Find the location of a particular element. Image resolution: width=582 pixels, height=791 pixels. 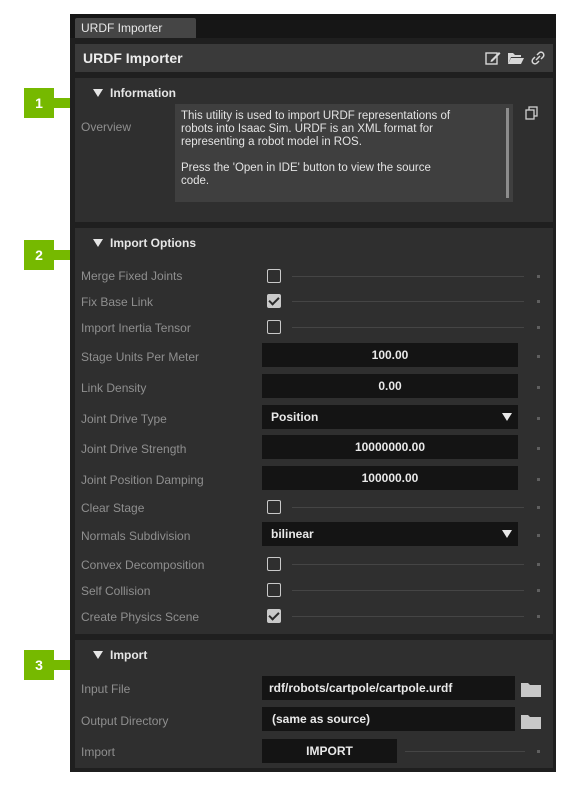

overview-line: code. is located at coordinates (195, 181).